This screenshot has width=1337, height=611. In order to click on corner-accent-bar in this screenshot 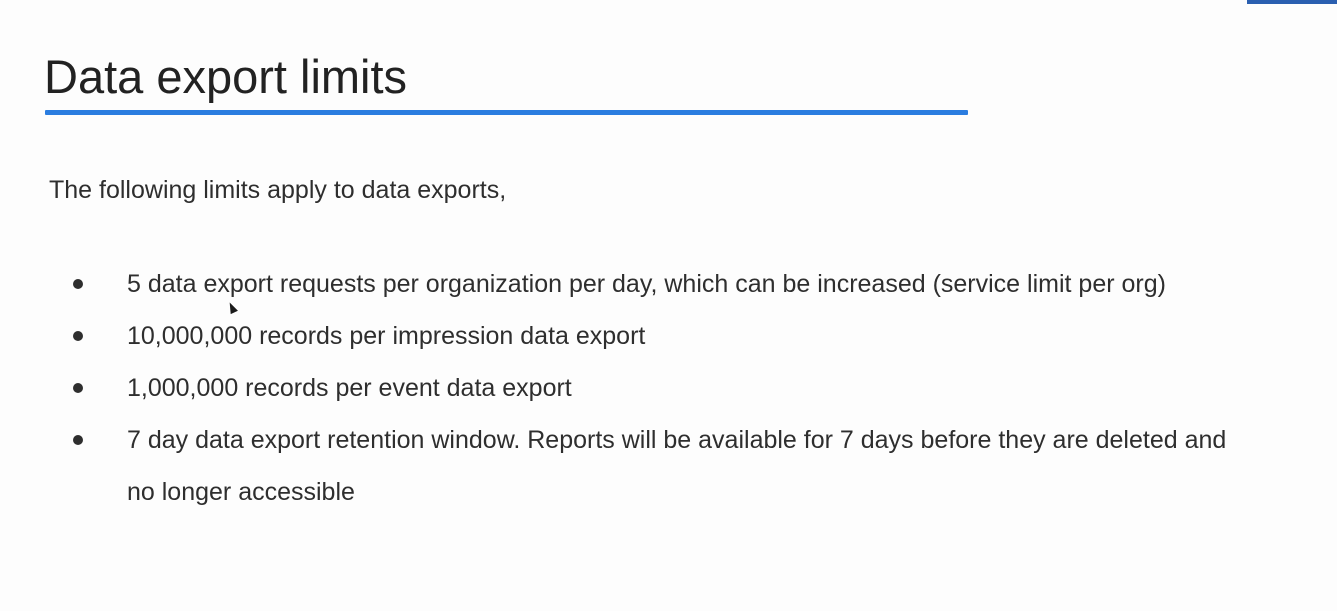, I will do `click(1292, 2)`.